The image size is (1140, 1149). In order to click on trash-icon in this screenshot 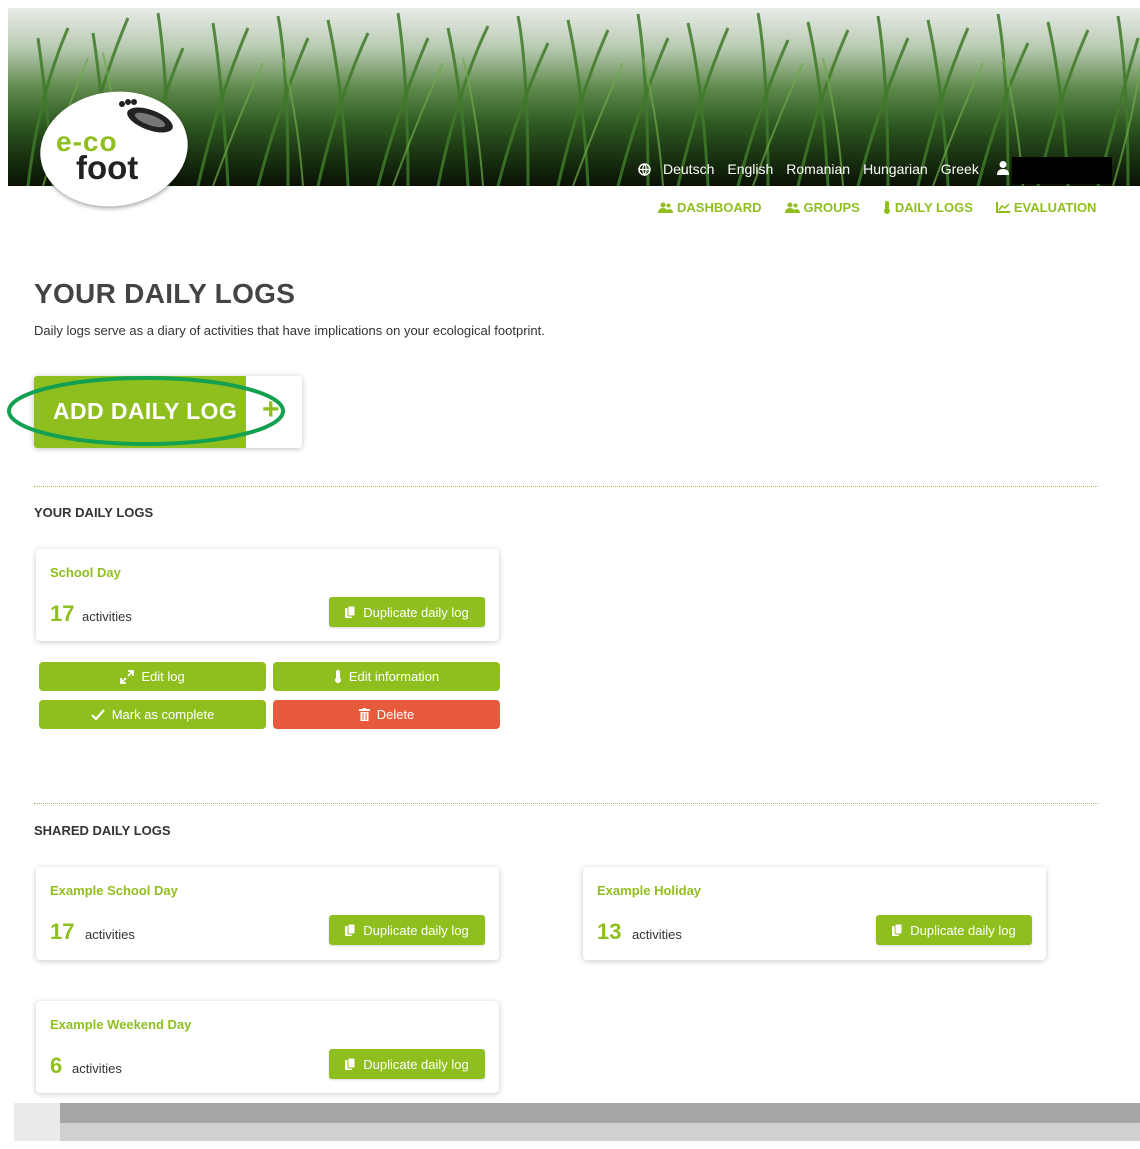, I will do `click(364, 714)`.